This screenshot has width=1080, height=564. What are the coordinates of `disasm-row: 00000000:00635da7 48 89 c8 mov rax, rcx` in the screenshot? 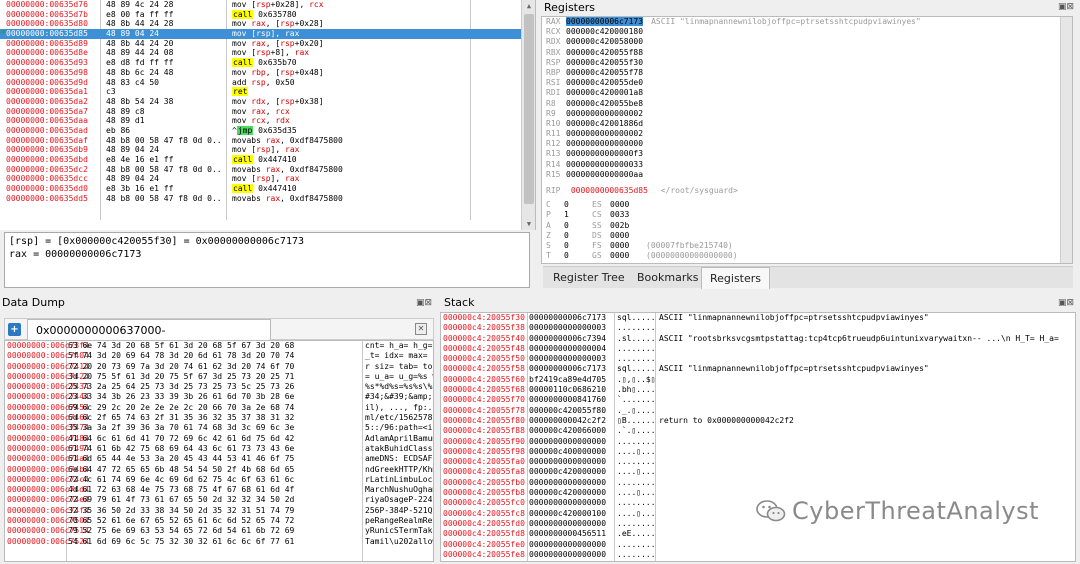 It's located at (267, 112).